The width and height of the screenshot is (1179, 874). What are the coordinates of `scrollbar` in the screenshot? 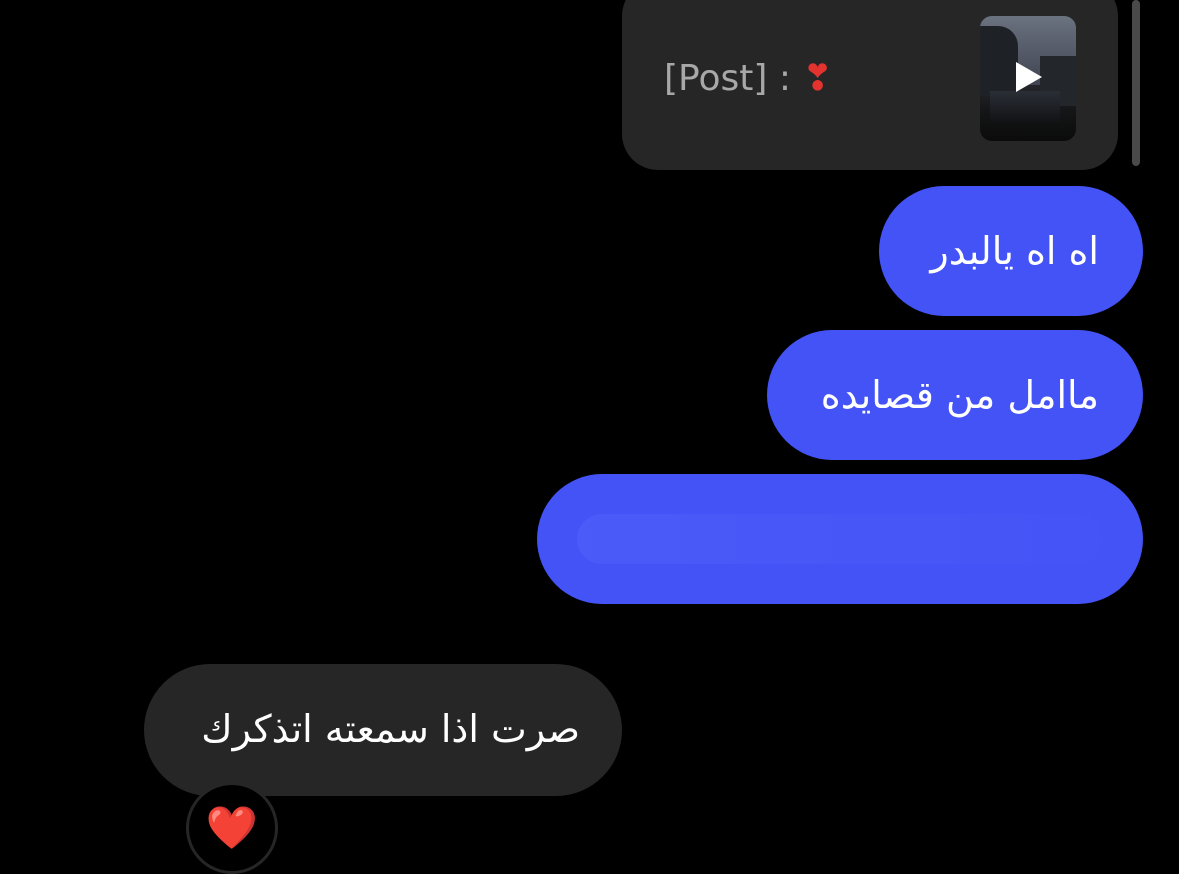 It's located at (1136, 83).